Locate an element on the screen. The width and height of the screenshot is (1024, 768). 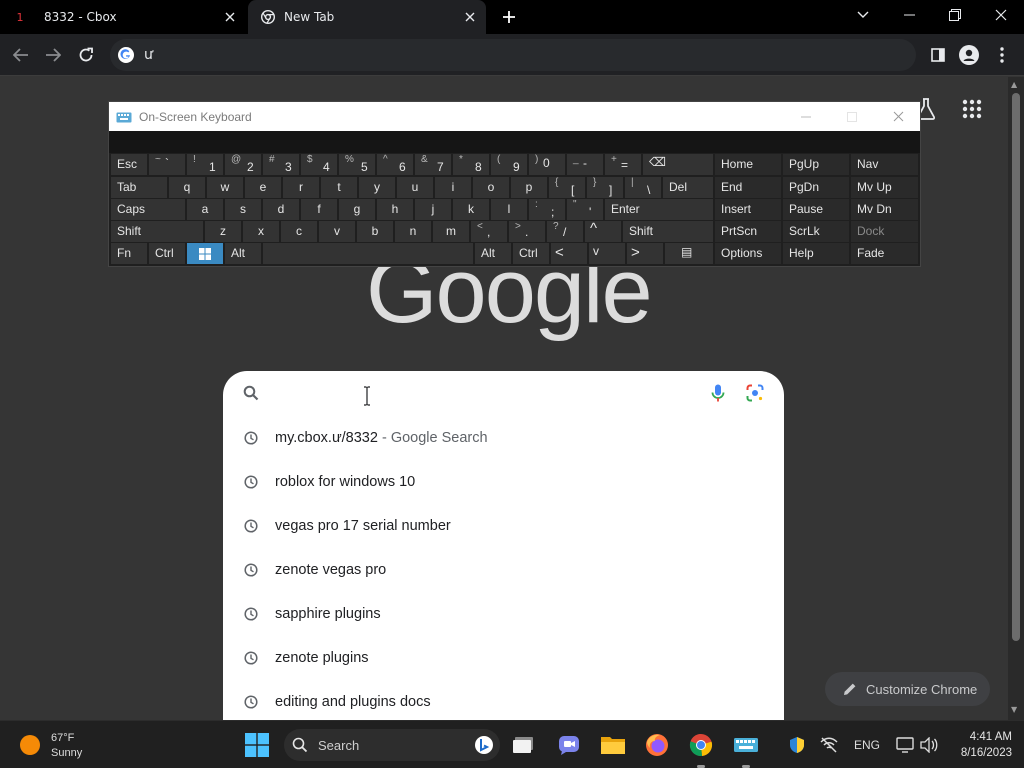
key-period: >. is located at coordinates (527, 231).